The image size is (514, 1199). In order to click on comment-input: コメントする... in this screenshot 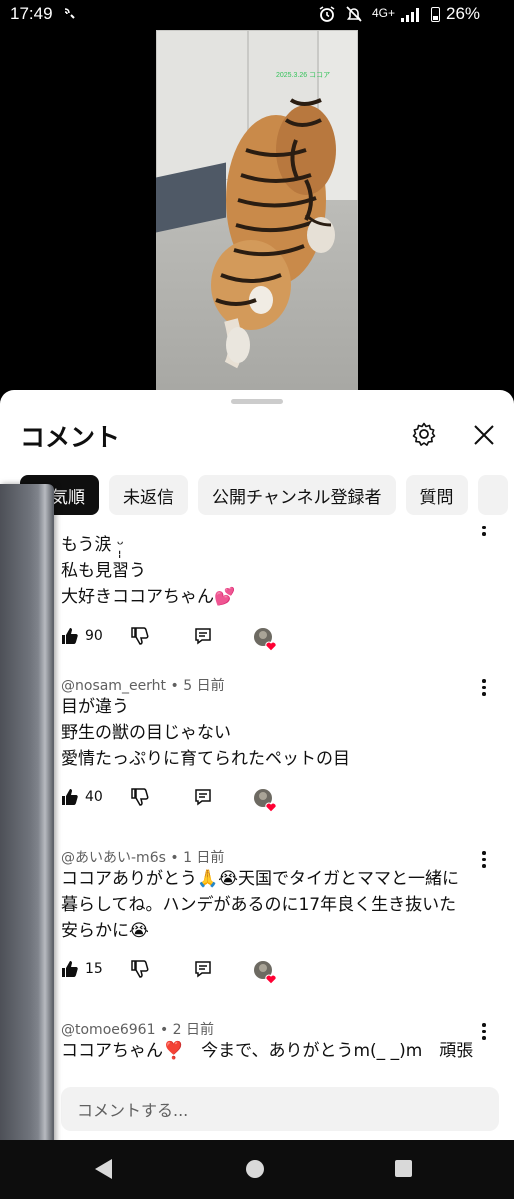, I will do `click(280, 1109)`.